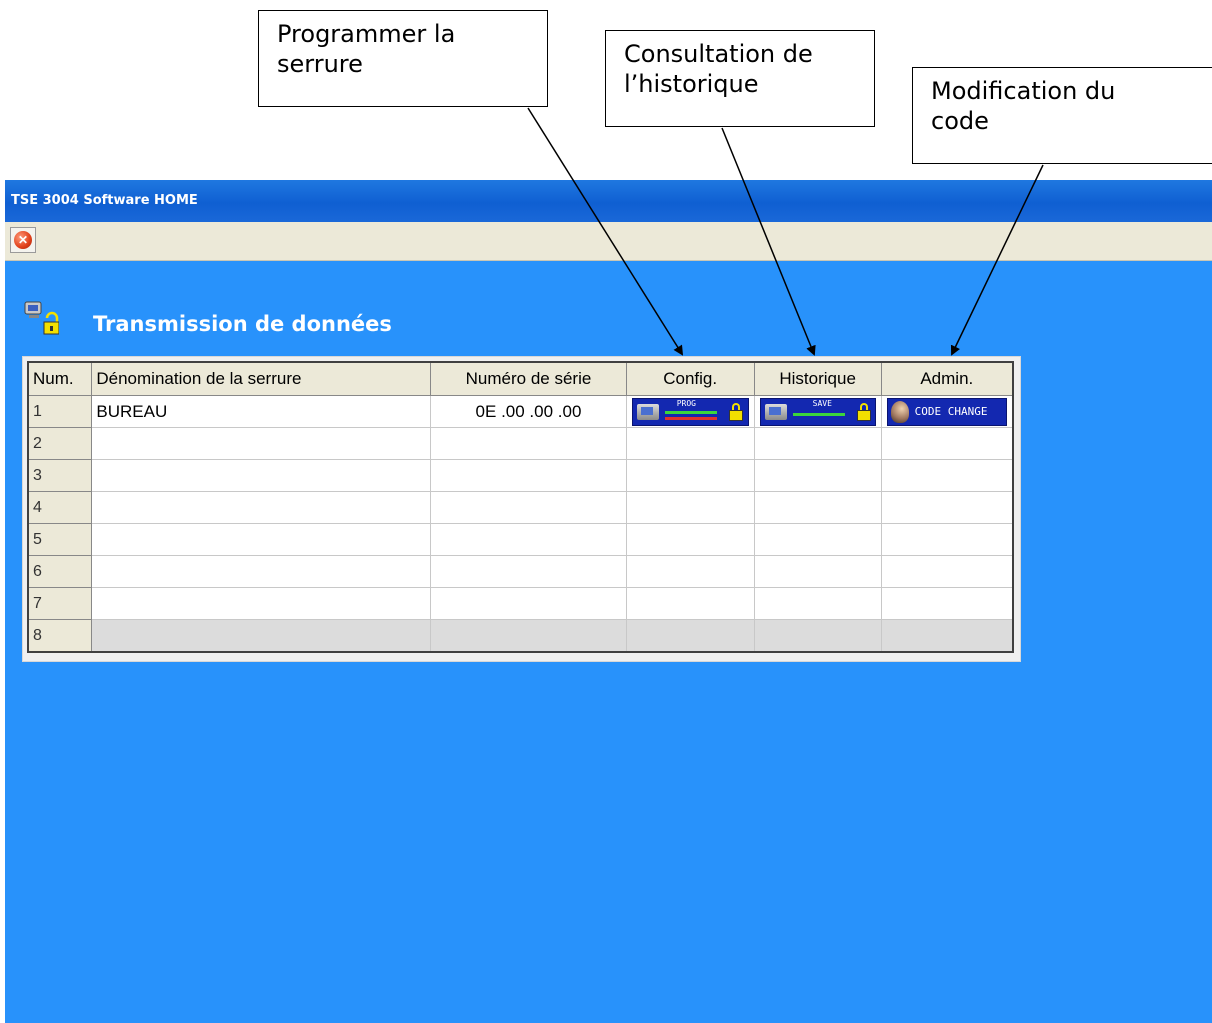 This screenshot has width=1212, height=1023. I want to click on table-row: 6, so click(520, 571).